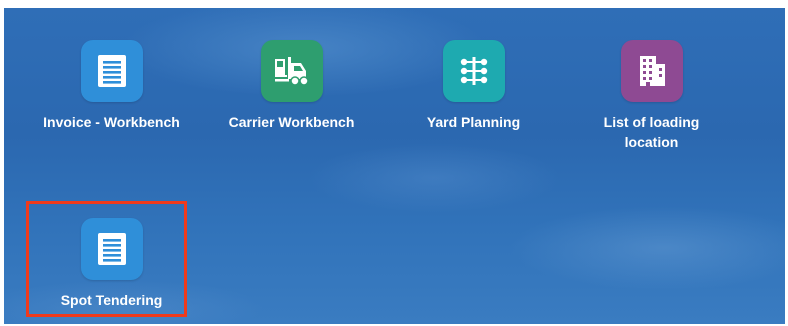 This screenshot has width=788, height=326. I want to click on forklift-icon, so click(291, 71).